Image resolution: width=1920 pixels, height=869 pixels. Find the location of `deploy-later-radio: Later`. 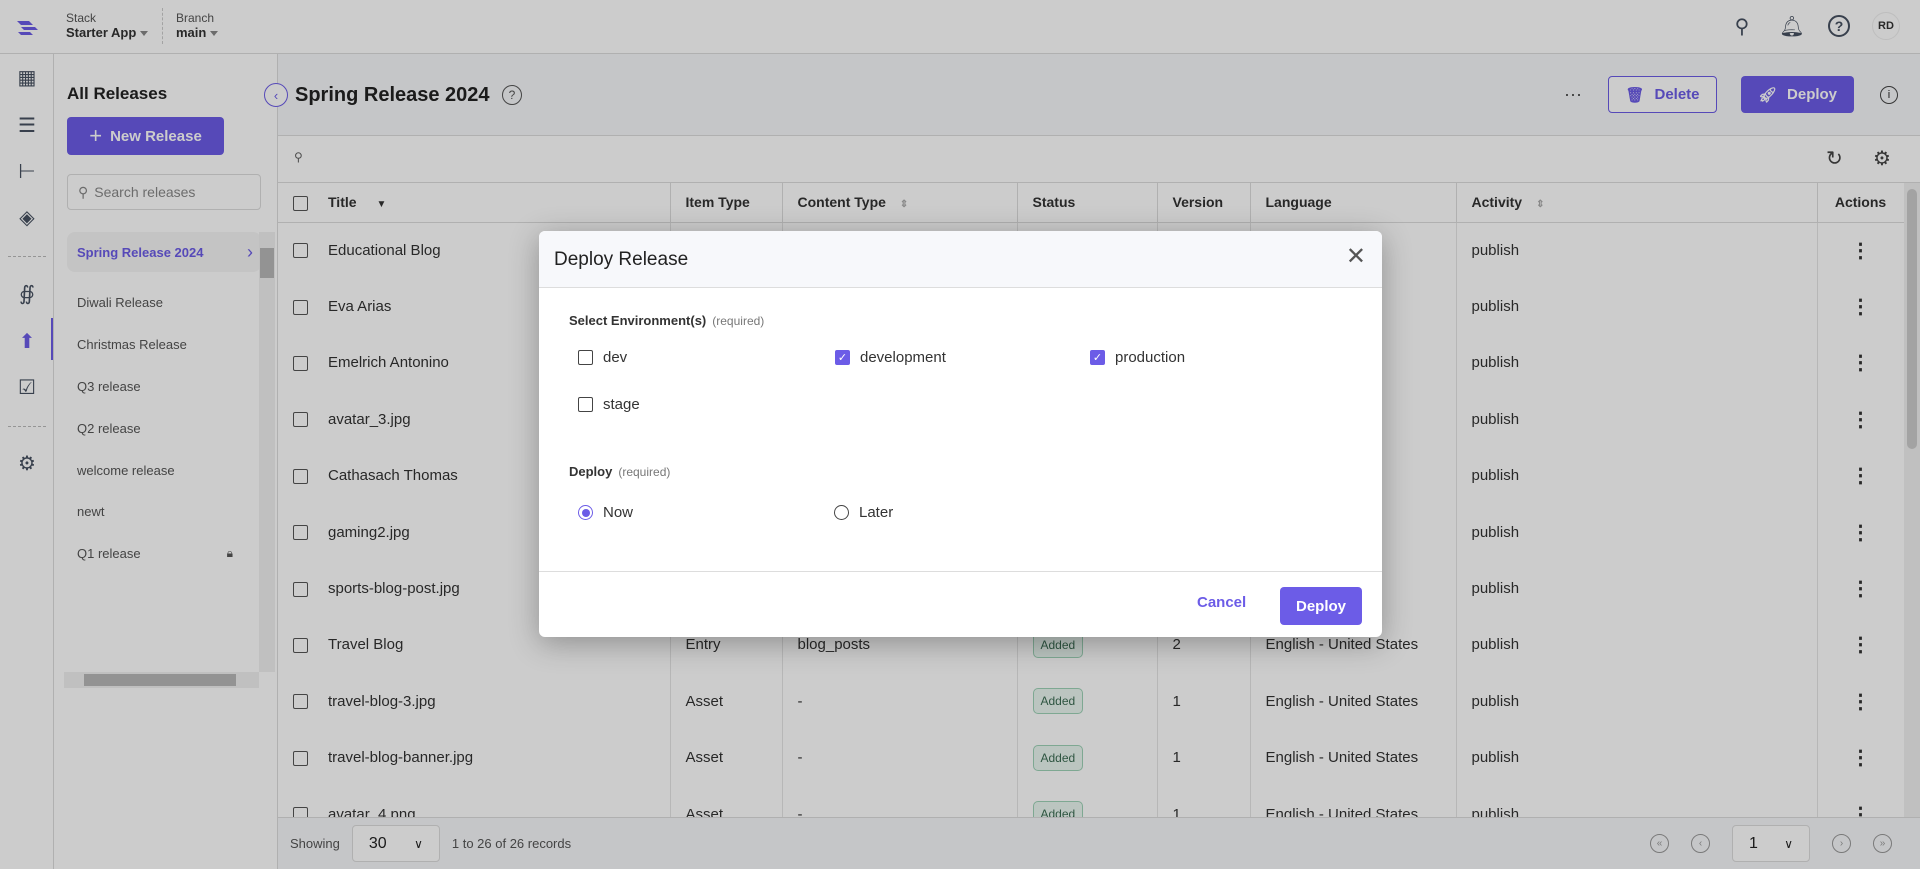

deploy-later-radio: Later is located at coordinates (863, 512).